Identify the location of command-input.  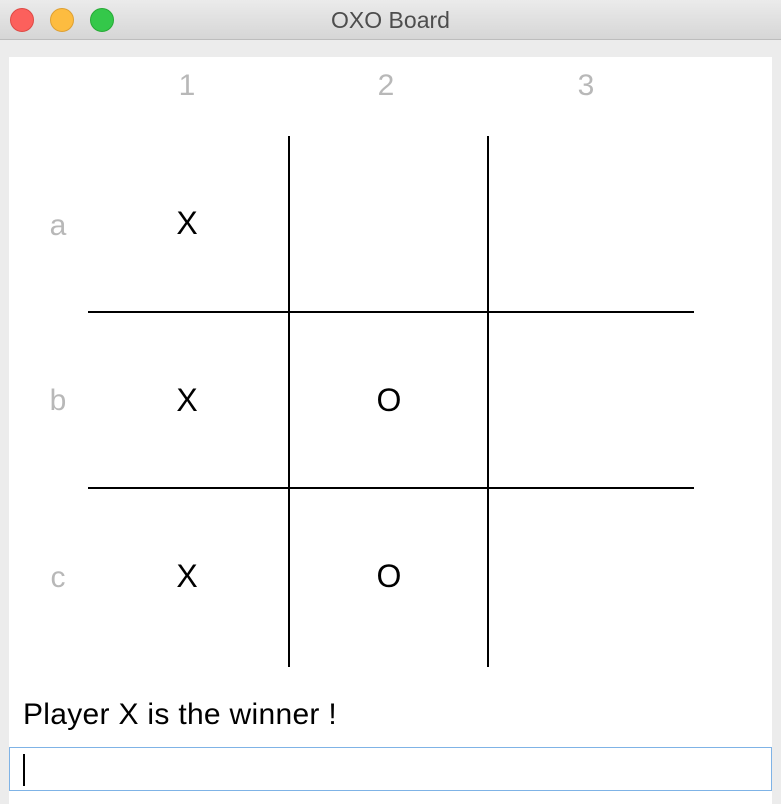
(390, 769).